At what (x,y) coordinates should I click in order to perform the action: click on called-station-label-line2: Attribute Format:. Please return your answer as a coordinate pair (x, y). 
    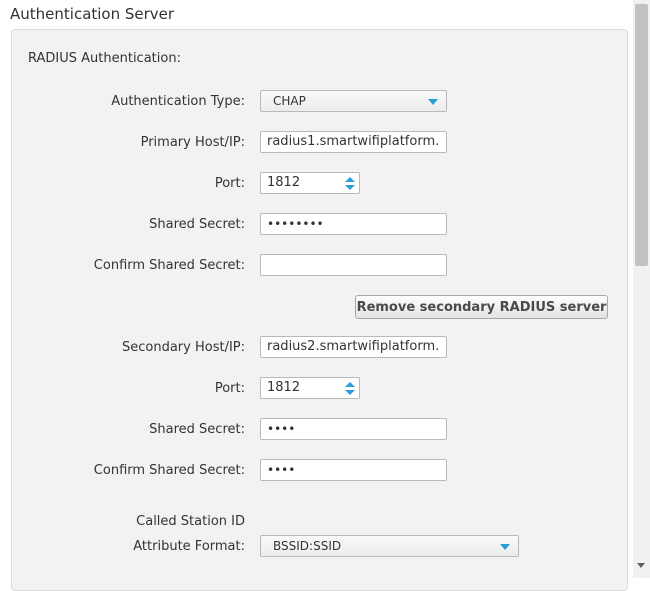
    Looking at the image, I should click on (189, 546).